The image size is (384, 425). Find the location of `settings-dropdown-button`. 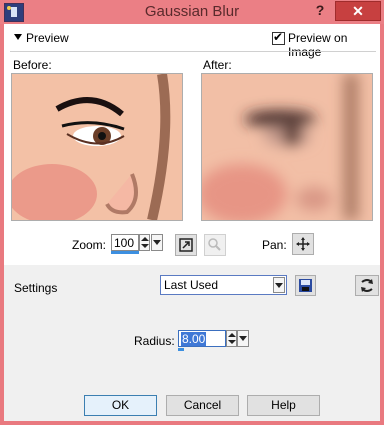

settings-dropdown-button is located at coordinates (279, 285).